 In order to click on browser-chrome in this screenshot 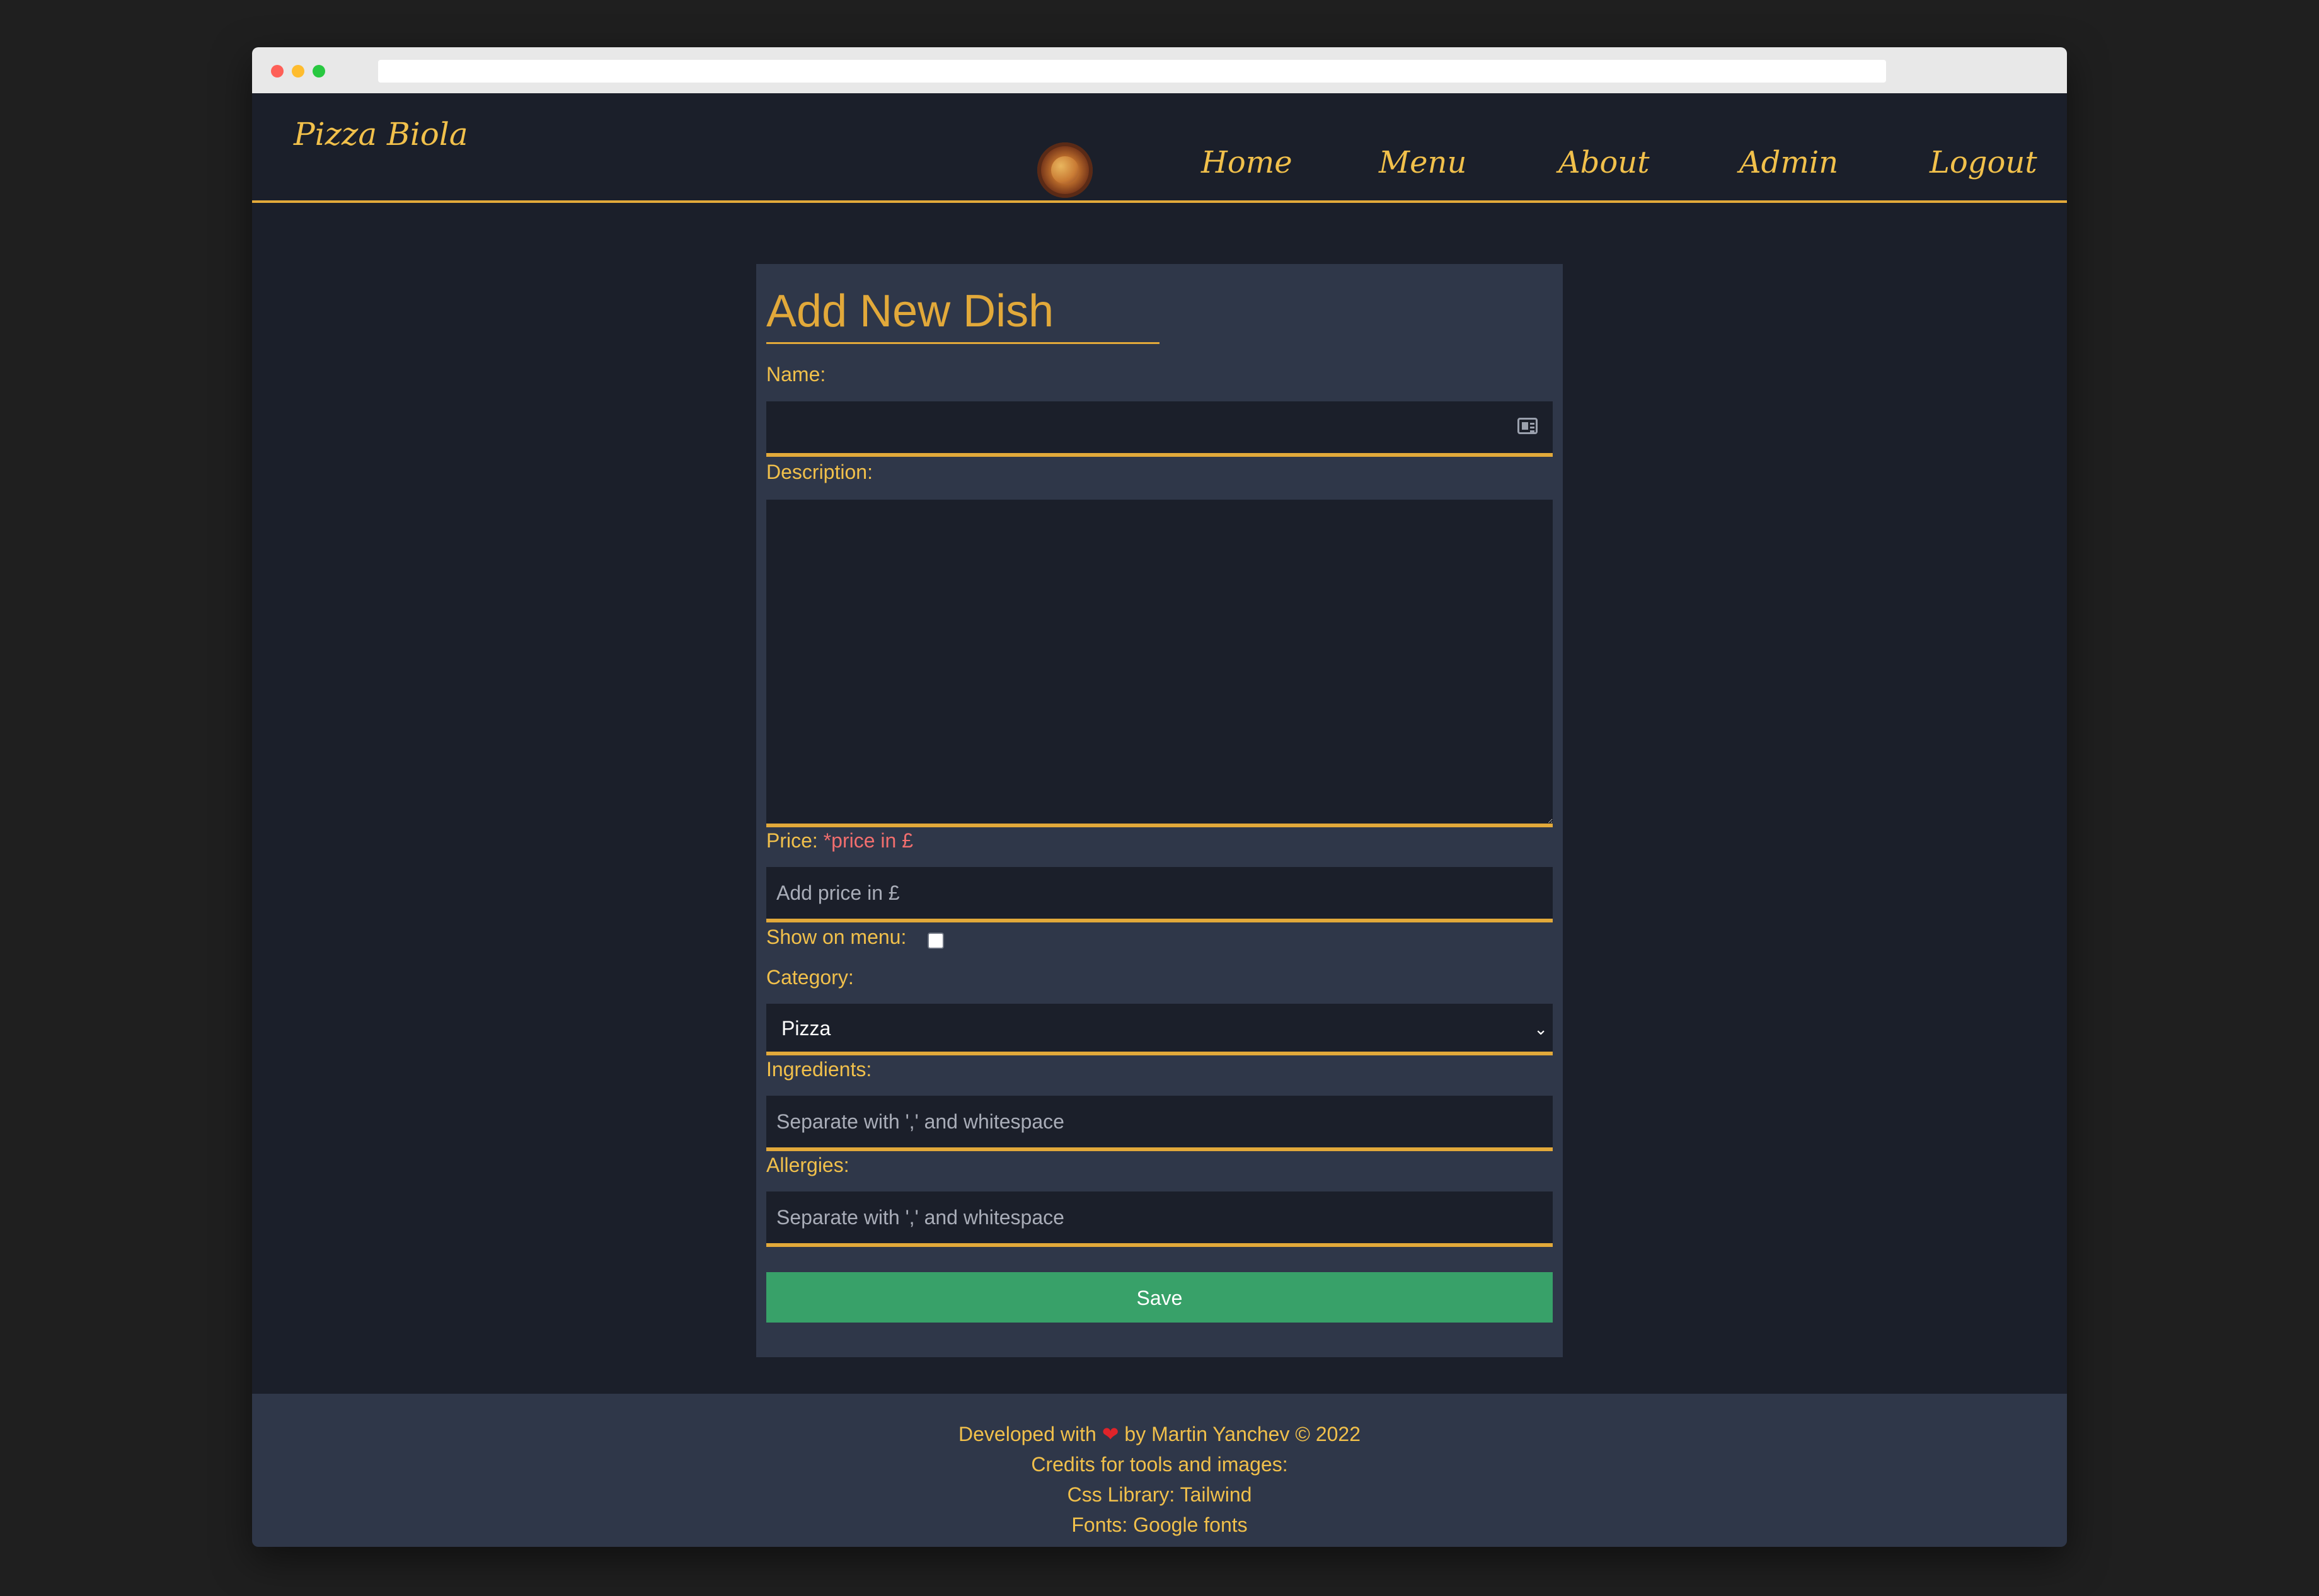, I will do `click(1159, 70)`.